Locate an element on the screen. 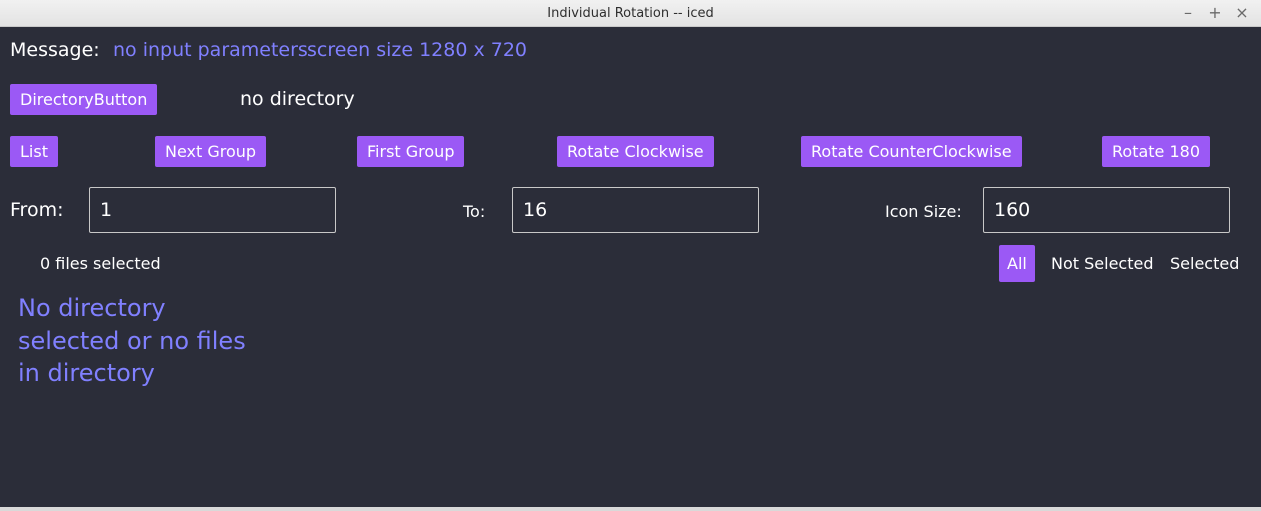 Image resolution: width=1261 pixels, height=511 pixels. message-label: Message: is located at coordinates (55, 50).